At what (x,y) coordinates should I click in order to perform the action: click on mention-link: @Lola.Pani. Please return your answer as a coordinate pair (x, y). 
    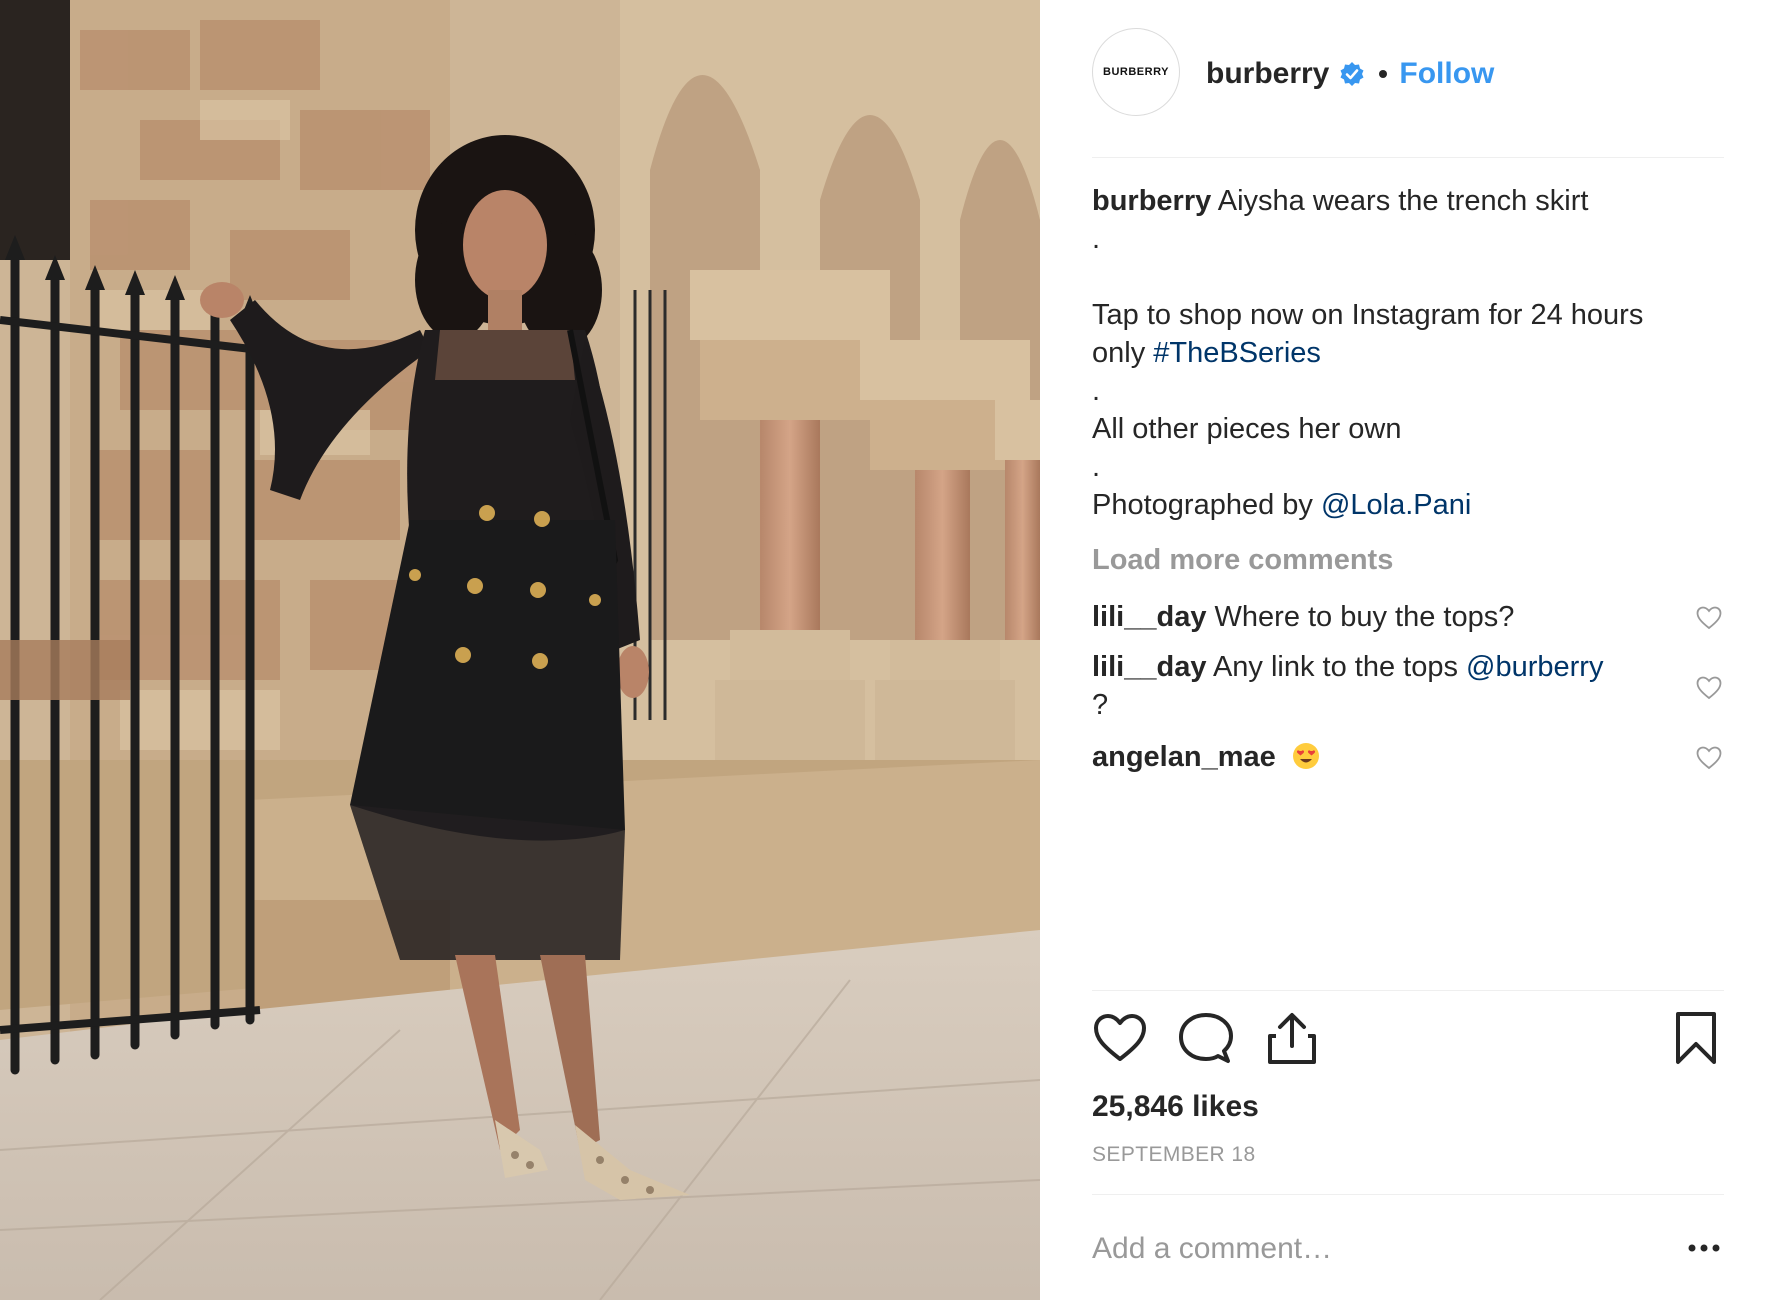
    Looking at the image, I should click on (1396, 505).